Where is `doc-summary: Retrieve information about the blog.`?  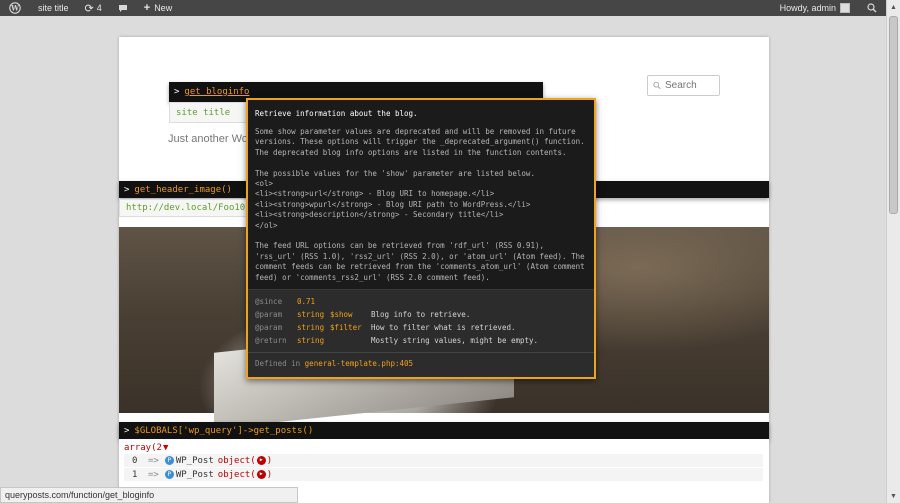
doc-summary: Retrieve information about the blog. is located at coordinates (336, 113).